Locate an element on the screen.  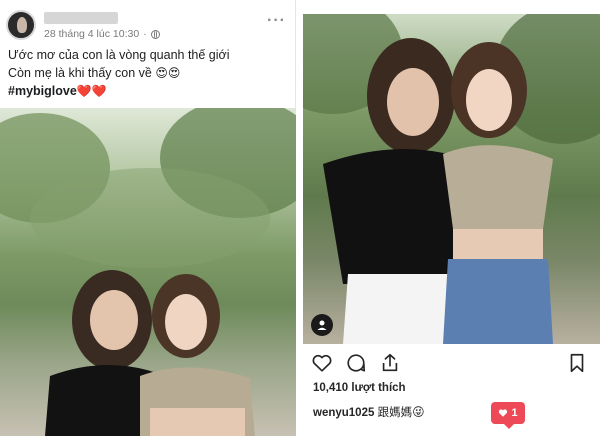
avatar is located at coordinates (21, 25).